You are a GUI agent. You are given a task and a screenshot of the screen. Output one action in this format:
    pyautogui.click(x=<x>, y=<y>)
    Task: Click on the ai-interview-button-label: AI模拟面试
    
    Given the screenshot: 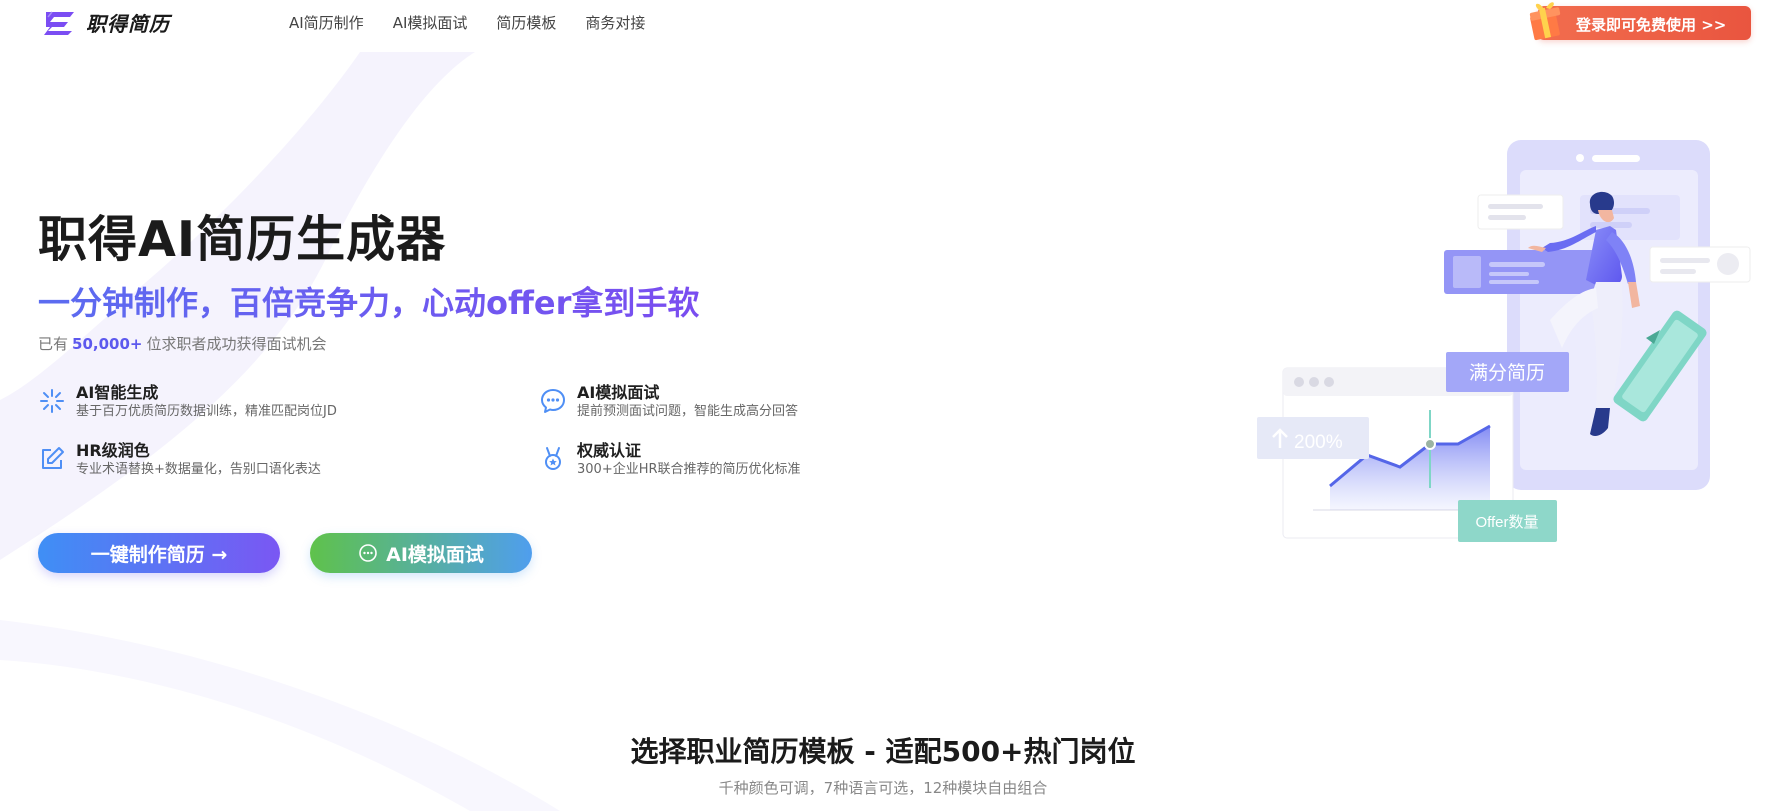 What is the action you would take?
    pyautogui.click(x=435, y=554)
    